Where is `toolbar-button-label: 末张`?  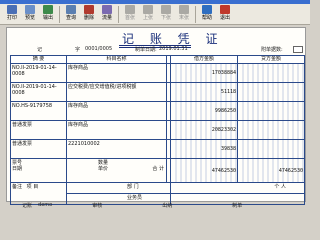
toolbar-button-label: 末张 is located at coordinates (183, 18).